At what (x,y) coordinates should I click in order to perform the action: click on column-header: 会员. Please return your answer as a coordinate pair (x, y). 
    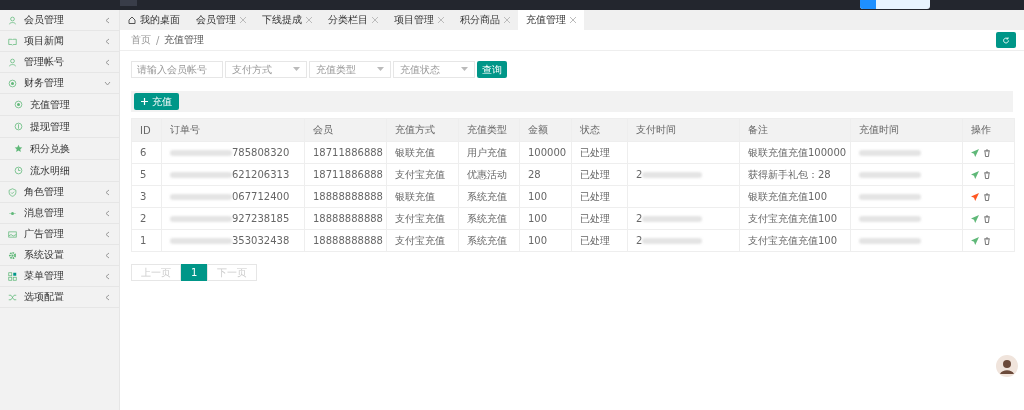
    Looking at the image, I should click on (345, 130).